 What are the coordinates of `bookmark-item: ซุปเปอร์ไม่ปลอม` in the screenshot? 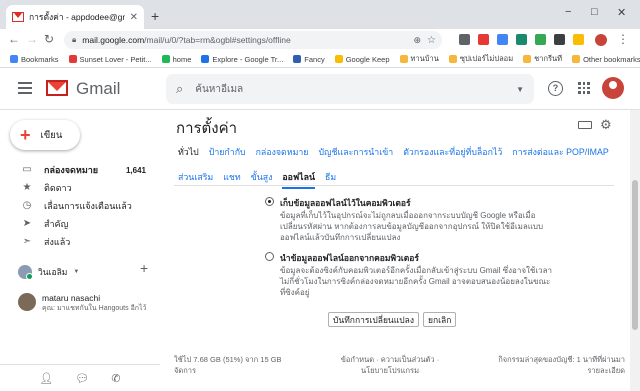 It's located at (481, 59).